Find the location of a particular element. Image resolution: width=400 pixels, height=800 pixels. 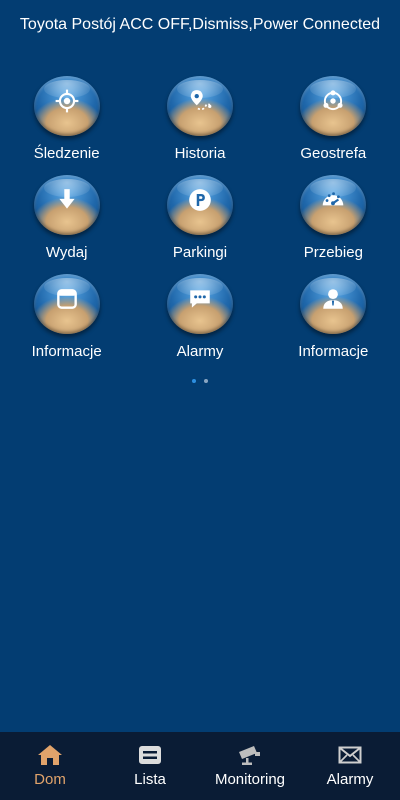

envelope-icon is located at coordinates (350, 755).